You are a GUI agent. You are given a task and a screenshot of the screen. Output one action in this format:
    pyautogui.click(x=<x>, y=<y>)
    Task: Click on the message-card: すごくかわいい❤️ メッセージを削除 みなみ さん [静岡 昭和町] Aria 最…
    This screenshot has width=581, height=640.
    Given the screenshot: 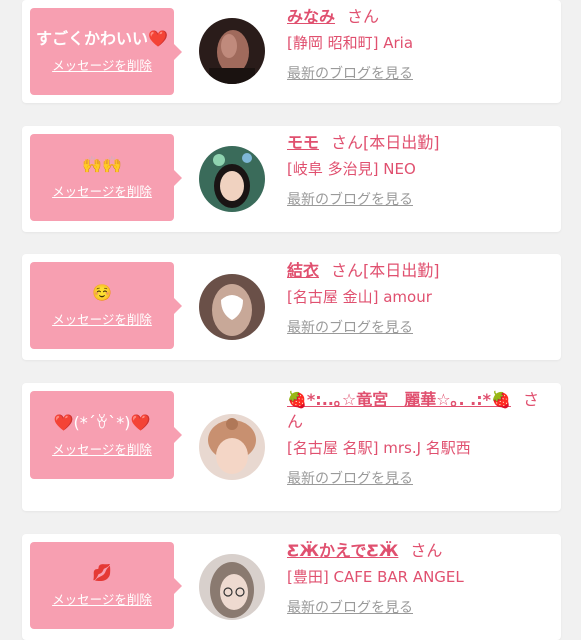 What is the action you would take?
    pyautogui.click(x=291, y=51)
    